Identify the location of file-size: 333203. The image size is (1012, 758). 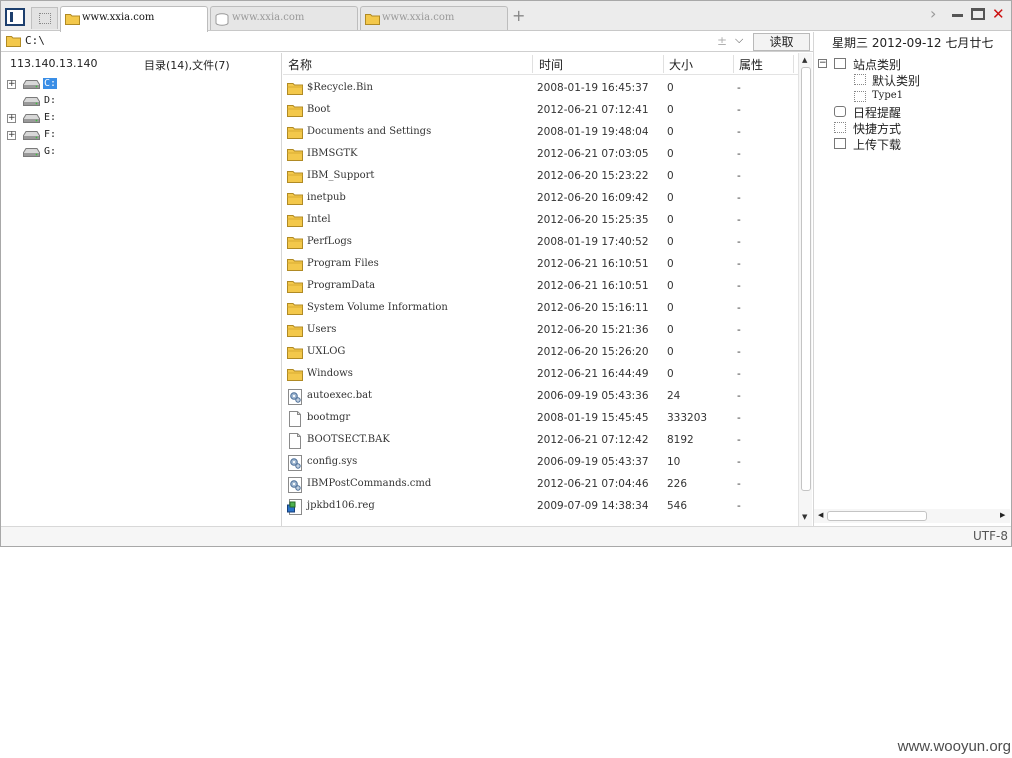
(687, 418).